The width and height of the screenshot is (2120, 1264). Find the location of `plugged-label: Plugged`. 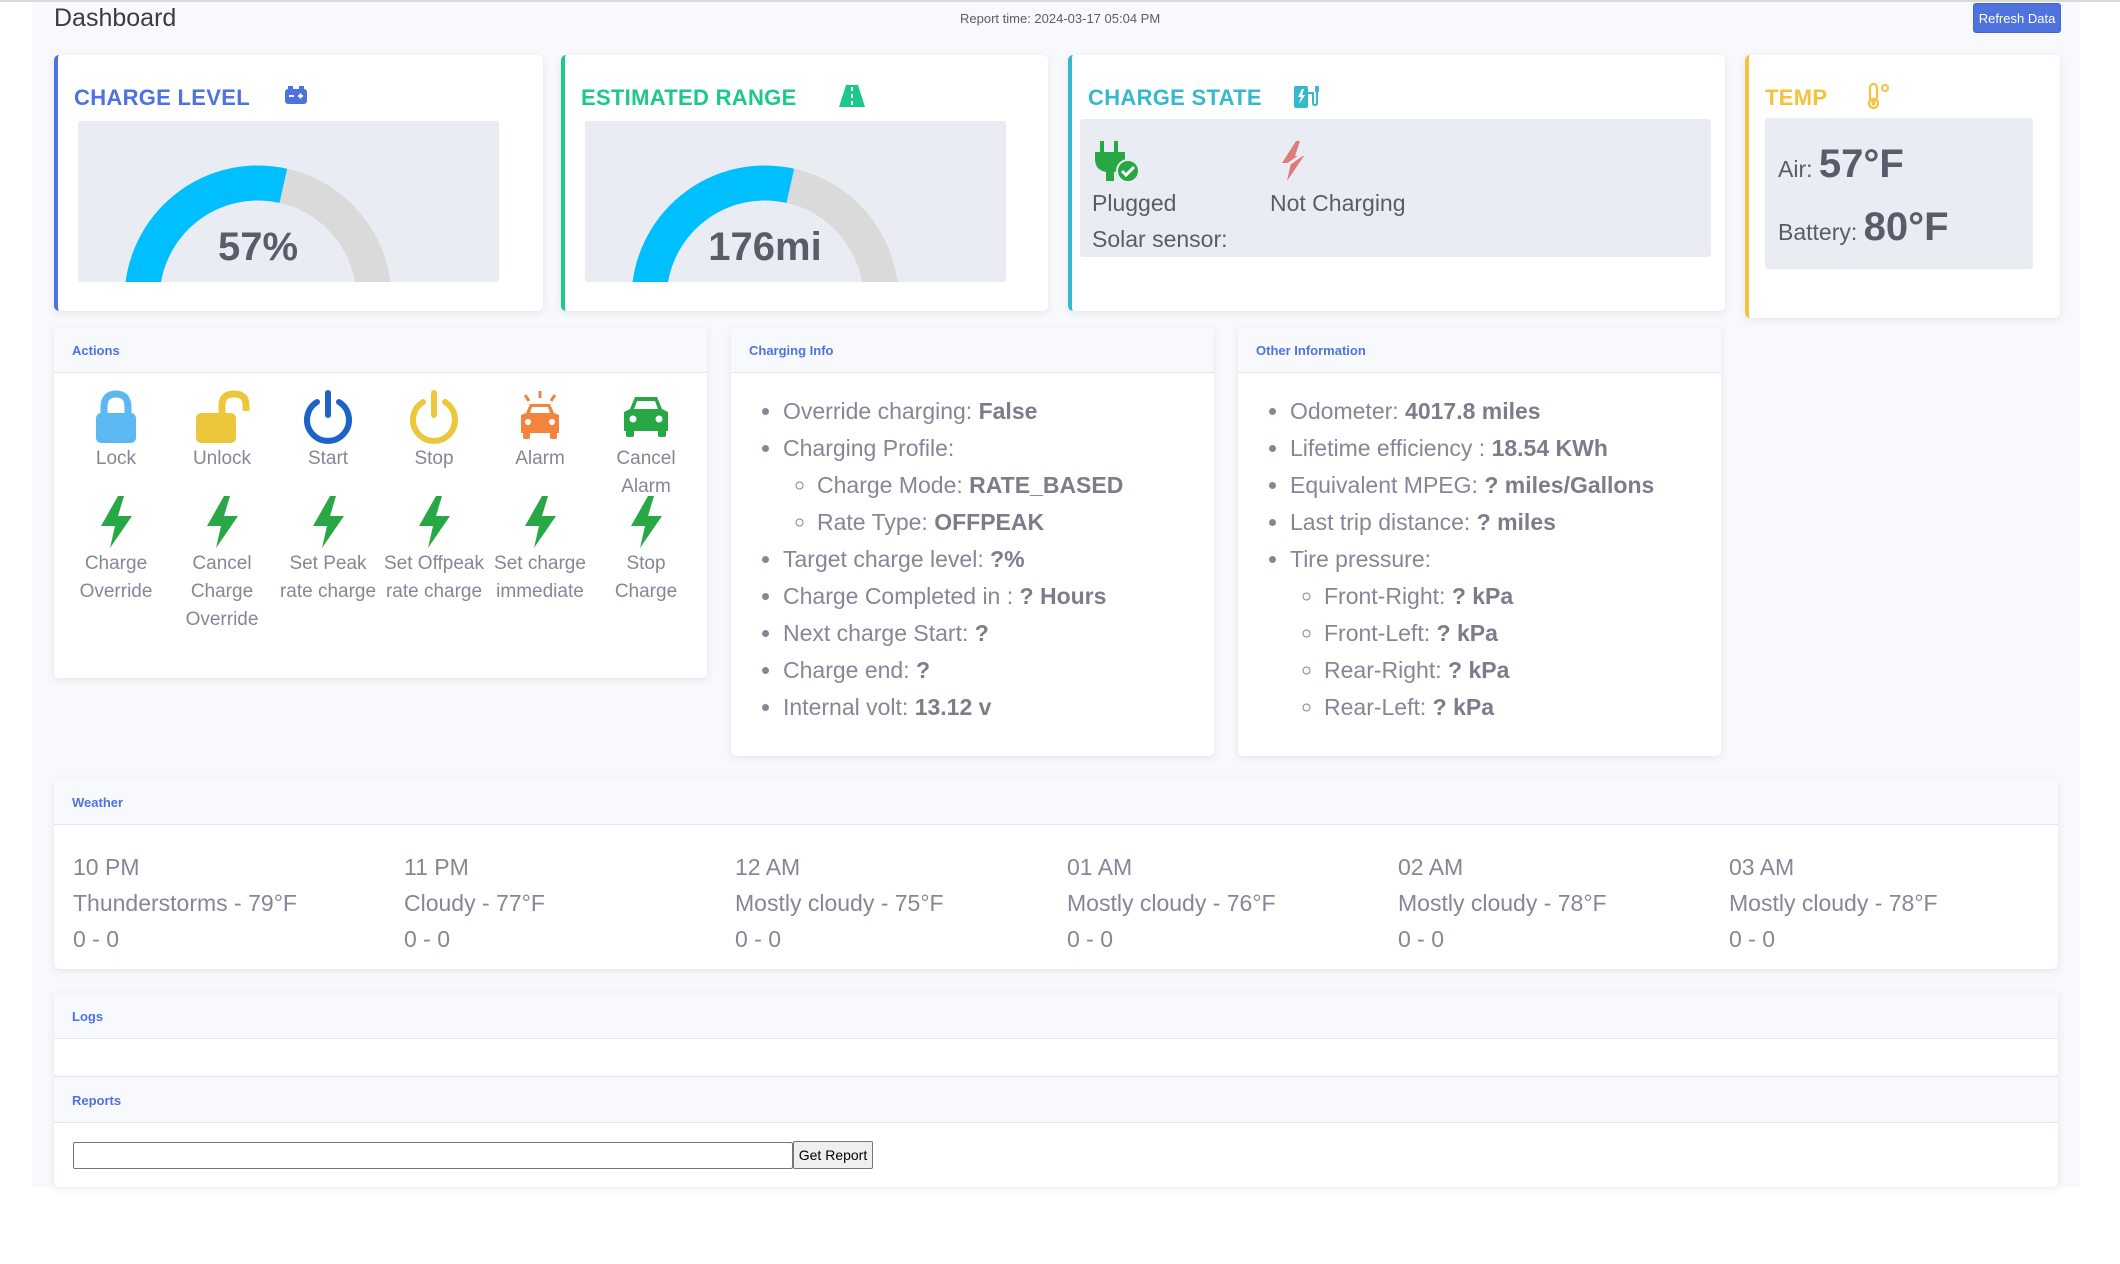

plugged-label: Plugged is located at coordinates (1134, 203).